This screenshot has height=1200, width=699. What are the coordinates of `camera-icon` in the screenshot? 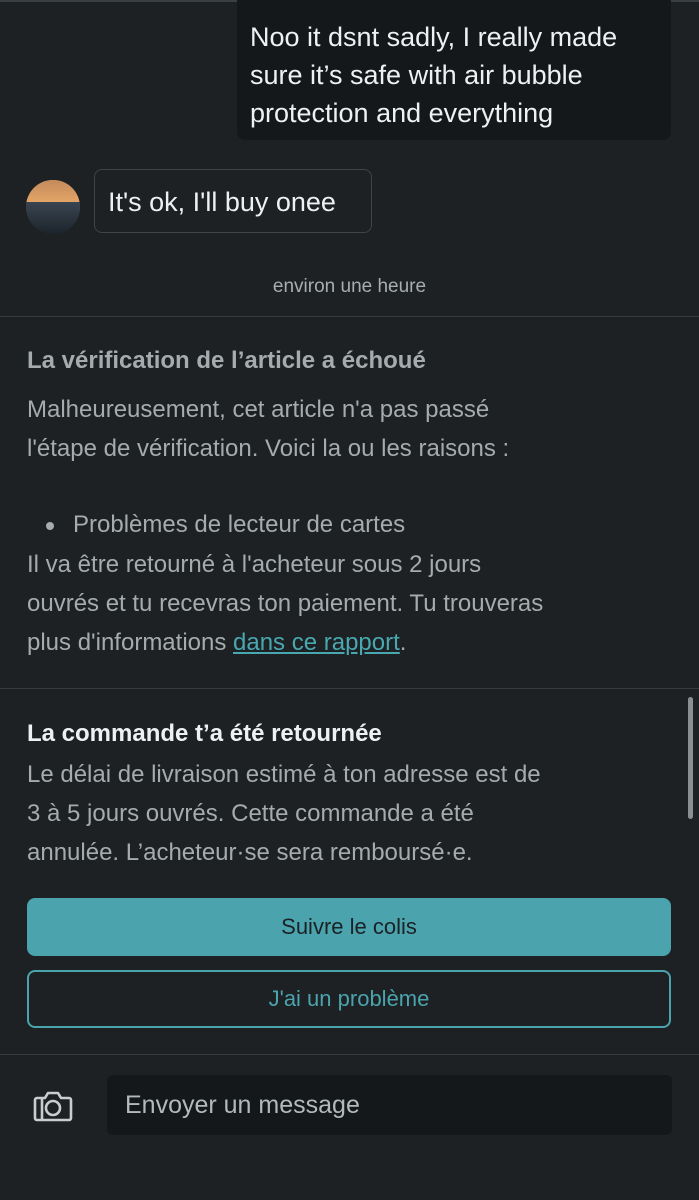 It's located at (53, 1107).